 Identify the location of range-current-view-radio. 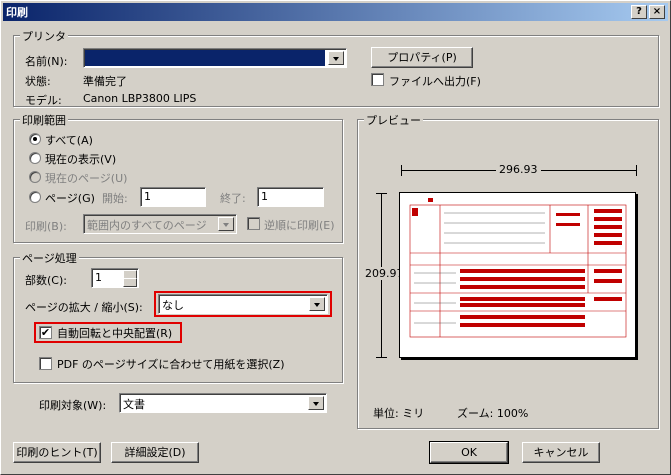
(35, 158).